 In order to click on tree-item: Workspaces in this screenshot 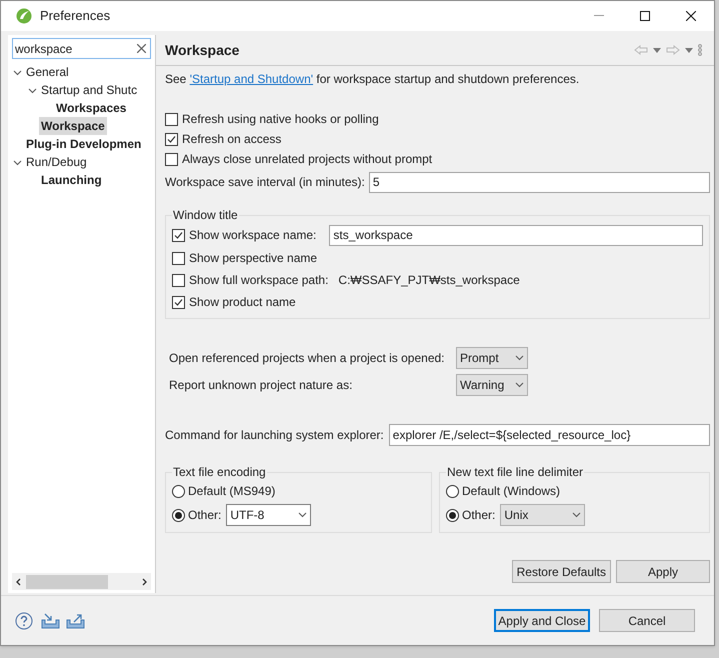, I will do `click(91, 108)`.